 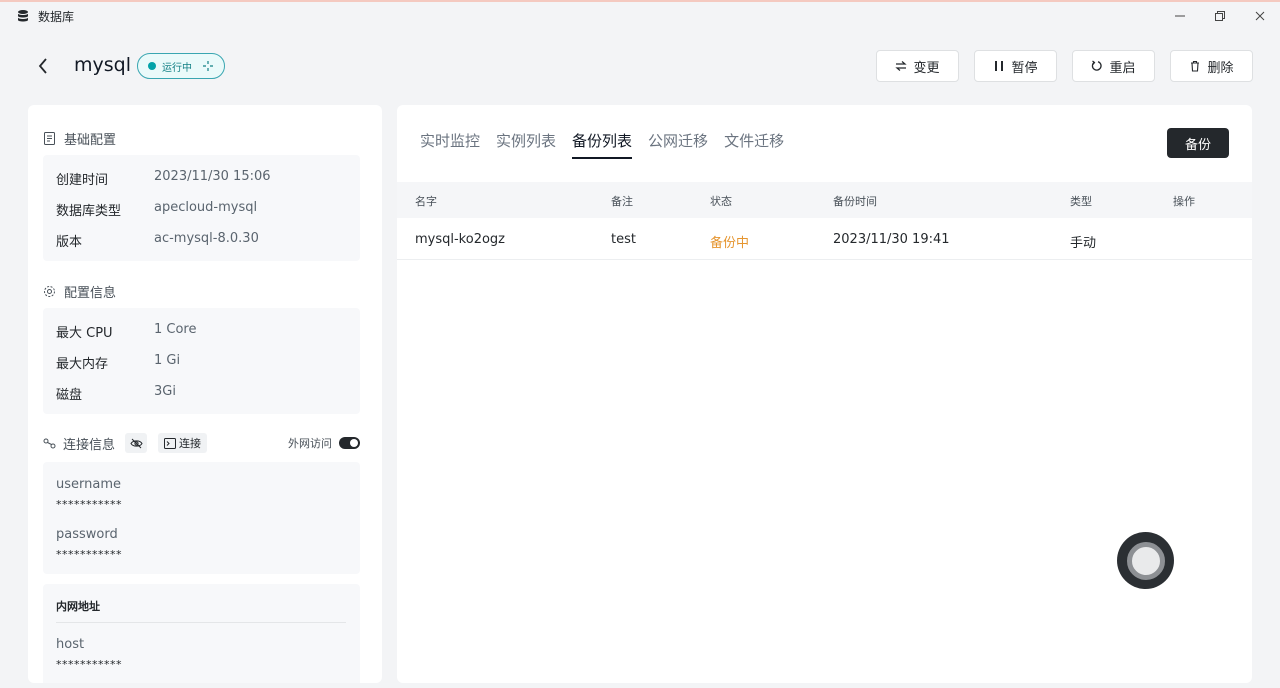 What do you see at coordinates (78, 606) in the screenshot?
I see `lan-address-title: 内网地址` at bounding box center [78, 606].